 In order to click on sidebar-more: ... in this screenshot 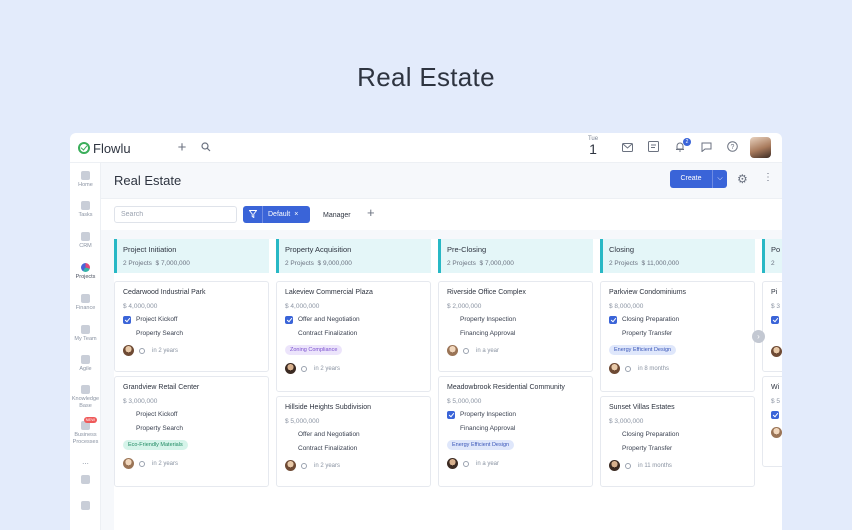, I will do `click(85, 461)`.